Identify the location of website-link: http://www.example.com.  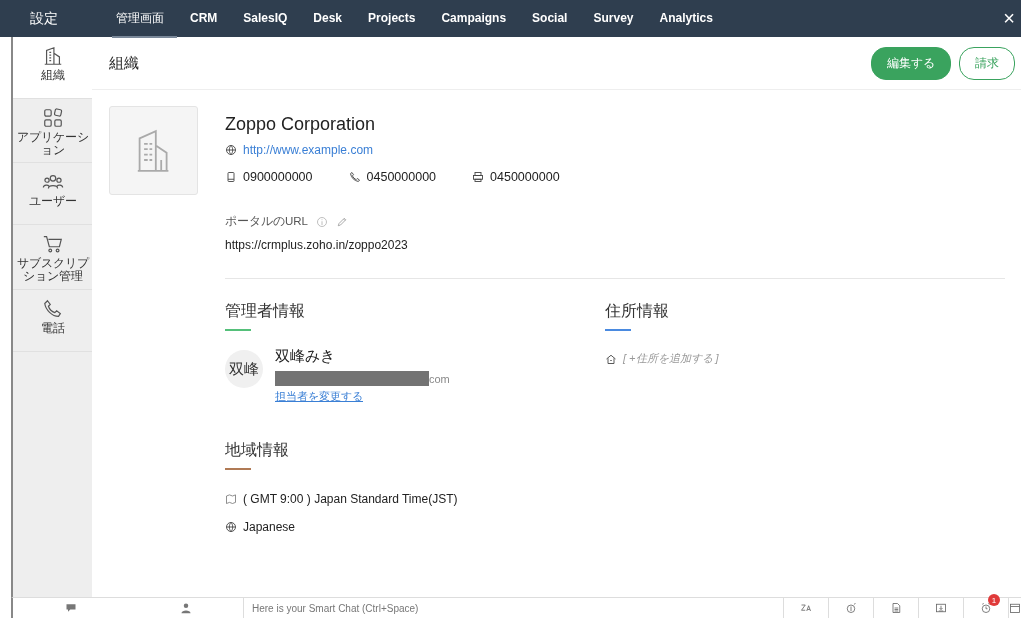
(308, 150).